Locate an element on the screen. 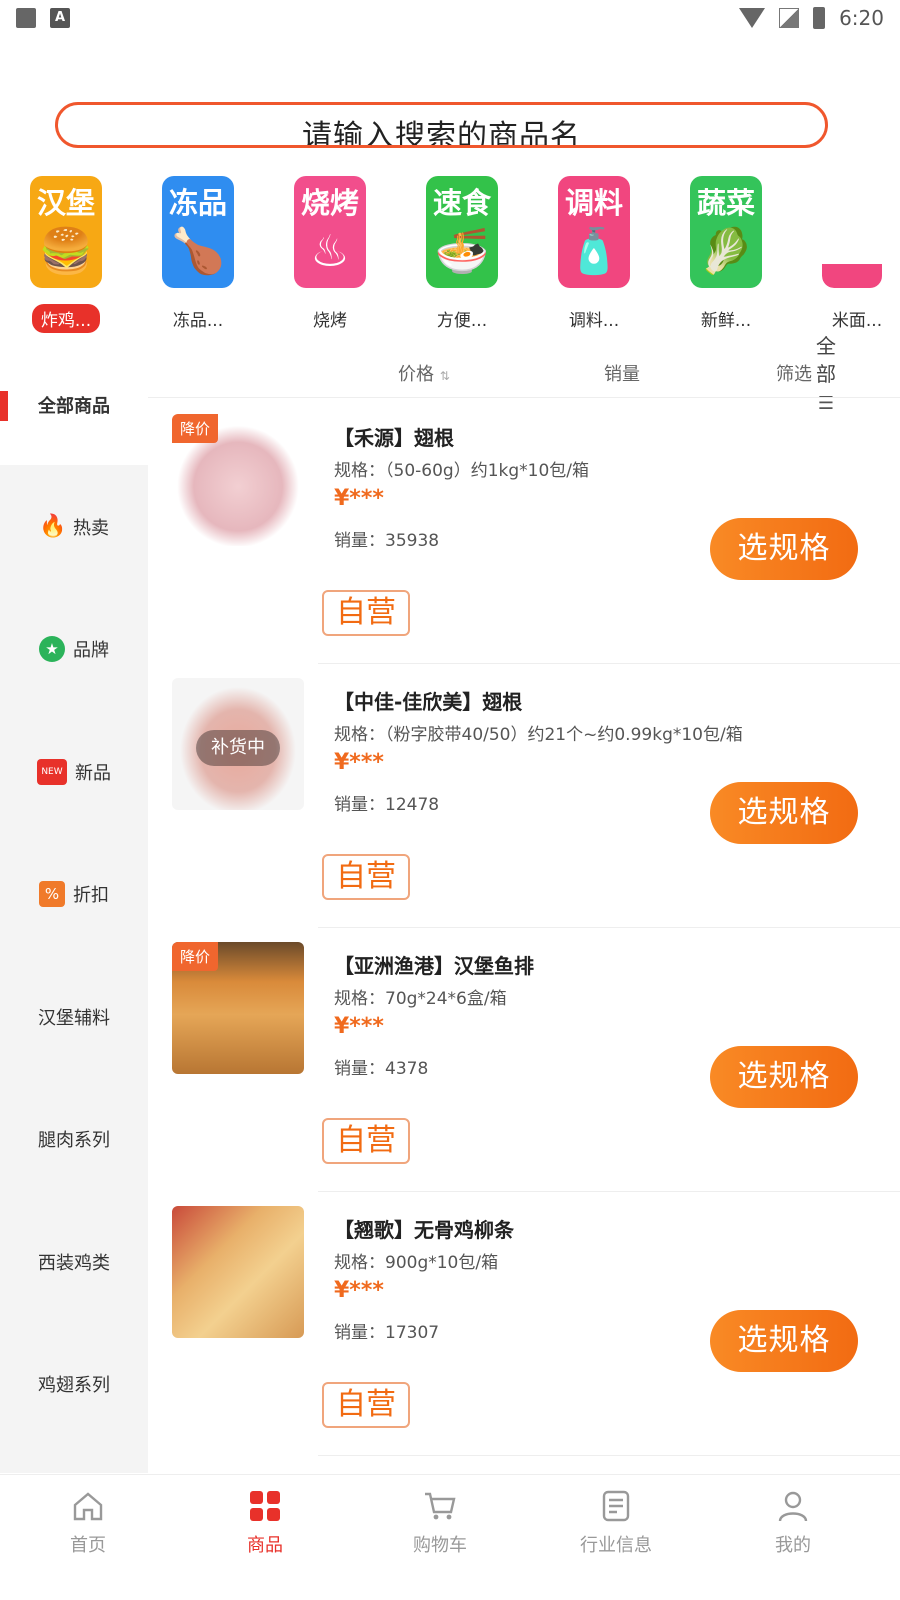 Image resolution: width=900 pixels, height=1600 pixels. burger-icon: 🍔 is located at coordinates (66, 251).